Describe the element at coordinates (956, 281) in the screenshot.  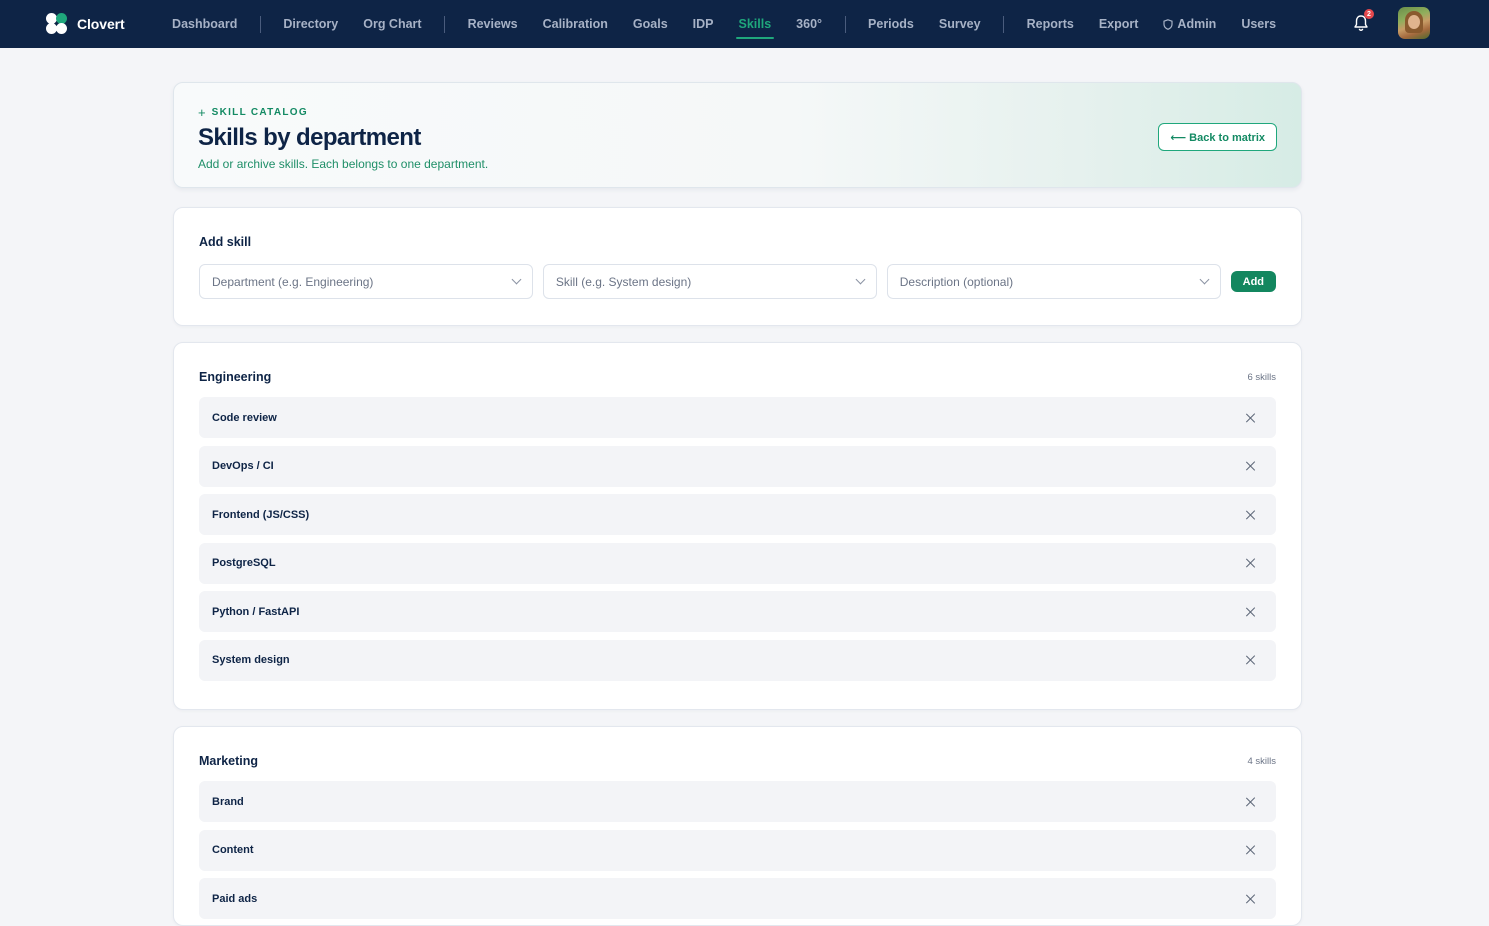
I see `description-placeholder: Description (optional)` at that location.